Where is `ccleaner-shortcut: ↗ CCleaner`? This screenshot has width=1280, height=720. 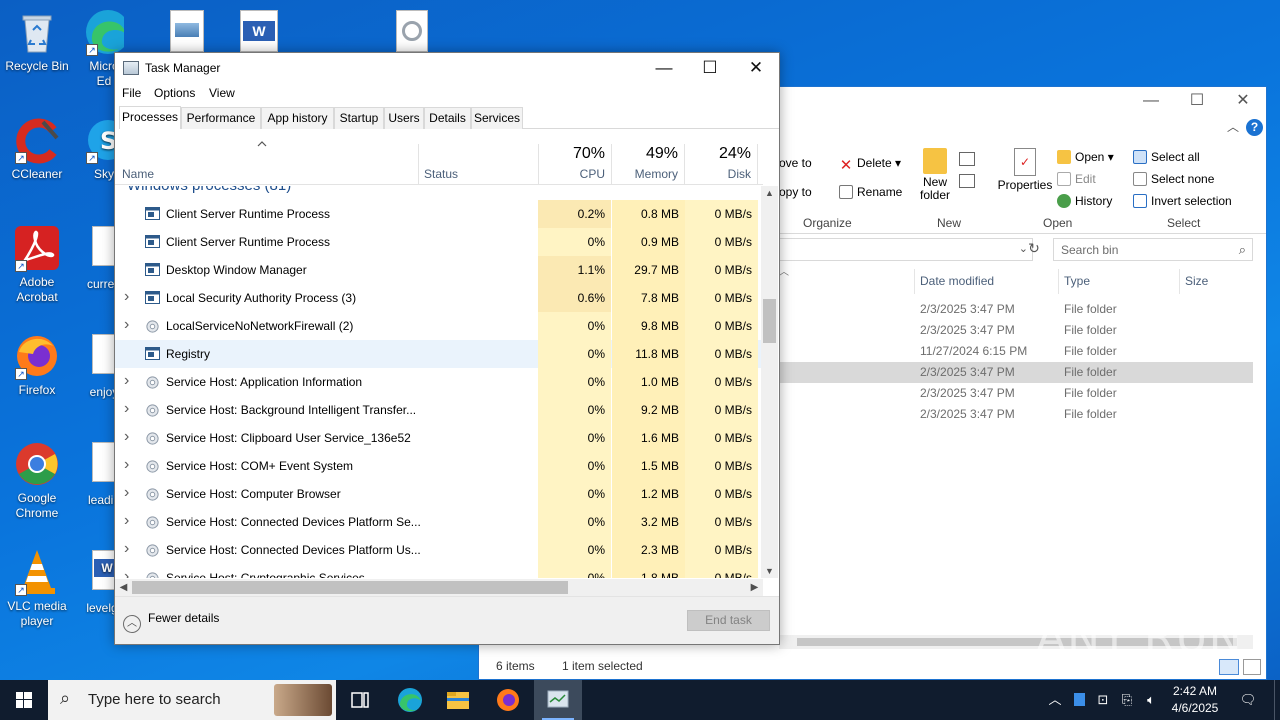 ccleaner-shortcut: ↗ CCleaner is located at coordinates (37, 149).